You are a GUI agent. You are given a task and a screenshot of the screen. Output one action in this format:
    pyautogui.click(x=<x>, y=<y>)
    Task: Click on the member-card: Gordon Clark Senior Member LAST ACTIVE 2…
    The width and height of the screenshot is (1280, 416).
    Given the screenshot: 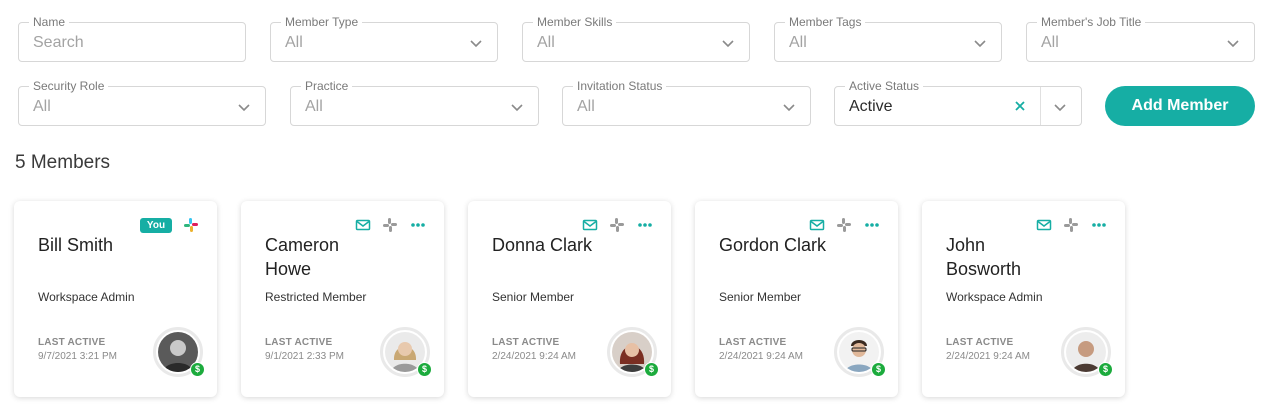 What is the action you would take?
    pyautogui.click(x=796, y=299)
    